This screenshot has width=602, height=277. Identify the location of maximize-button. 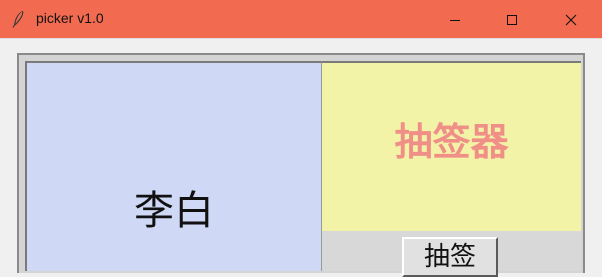
(512, 19).